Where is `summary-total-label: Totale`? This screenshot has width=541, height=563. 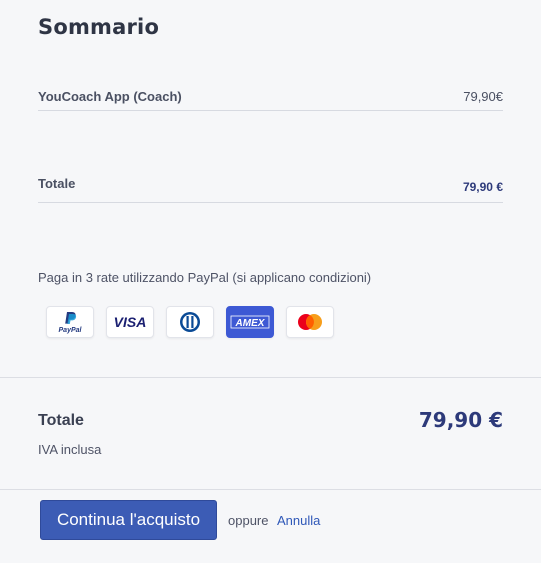 summary-total-label: Totale is located at coordinates (57, 183).